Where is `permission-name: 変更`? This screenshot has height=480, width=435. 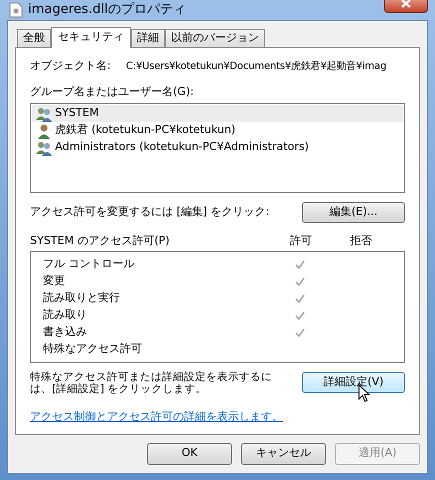 permission-name: 変更 is located at coordinates (54, 281).